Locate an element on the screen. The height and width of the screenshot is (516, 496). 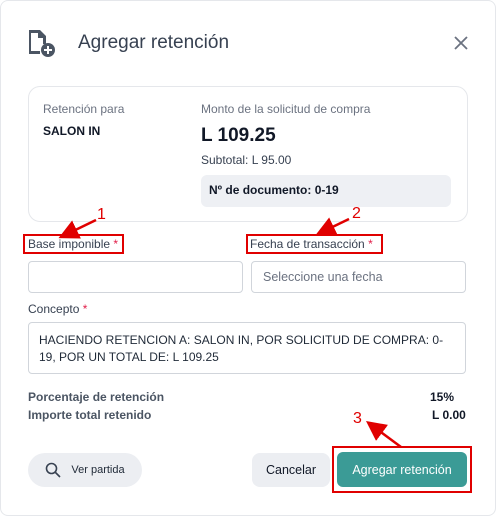
annotation-number-2: 2 is located at coordinates (356, 213).